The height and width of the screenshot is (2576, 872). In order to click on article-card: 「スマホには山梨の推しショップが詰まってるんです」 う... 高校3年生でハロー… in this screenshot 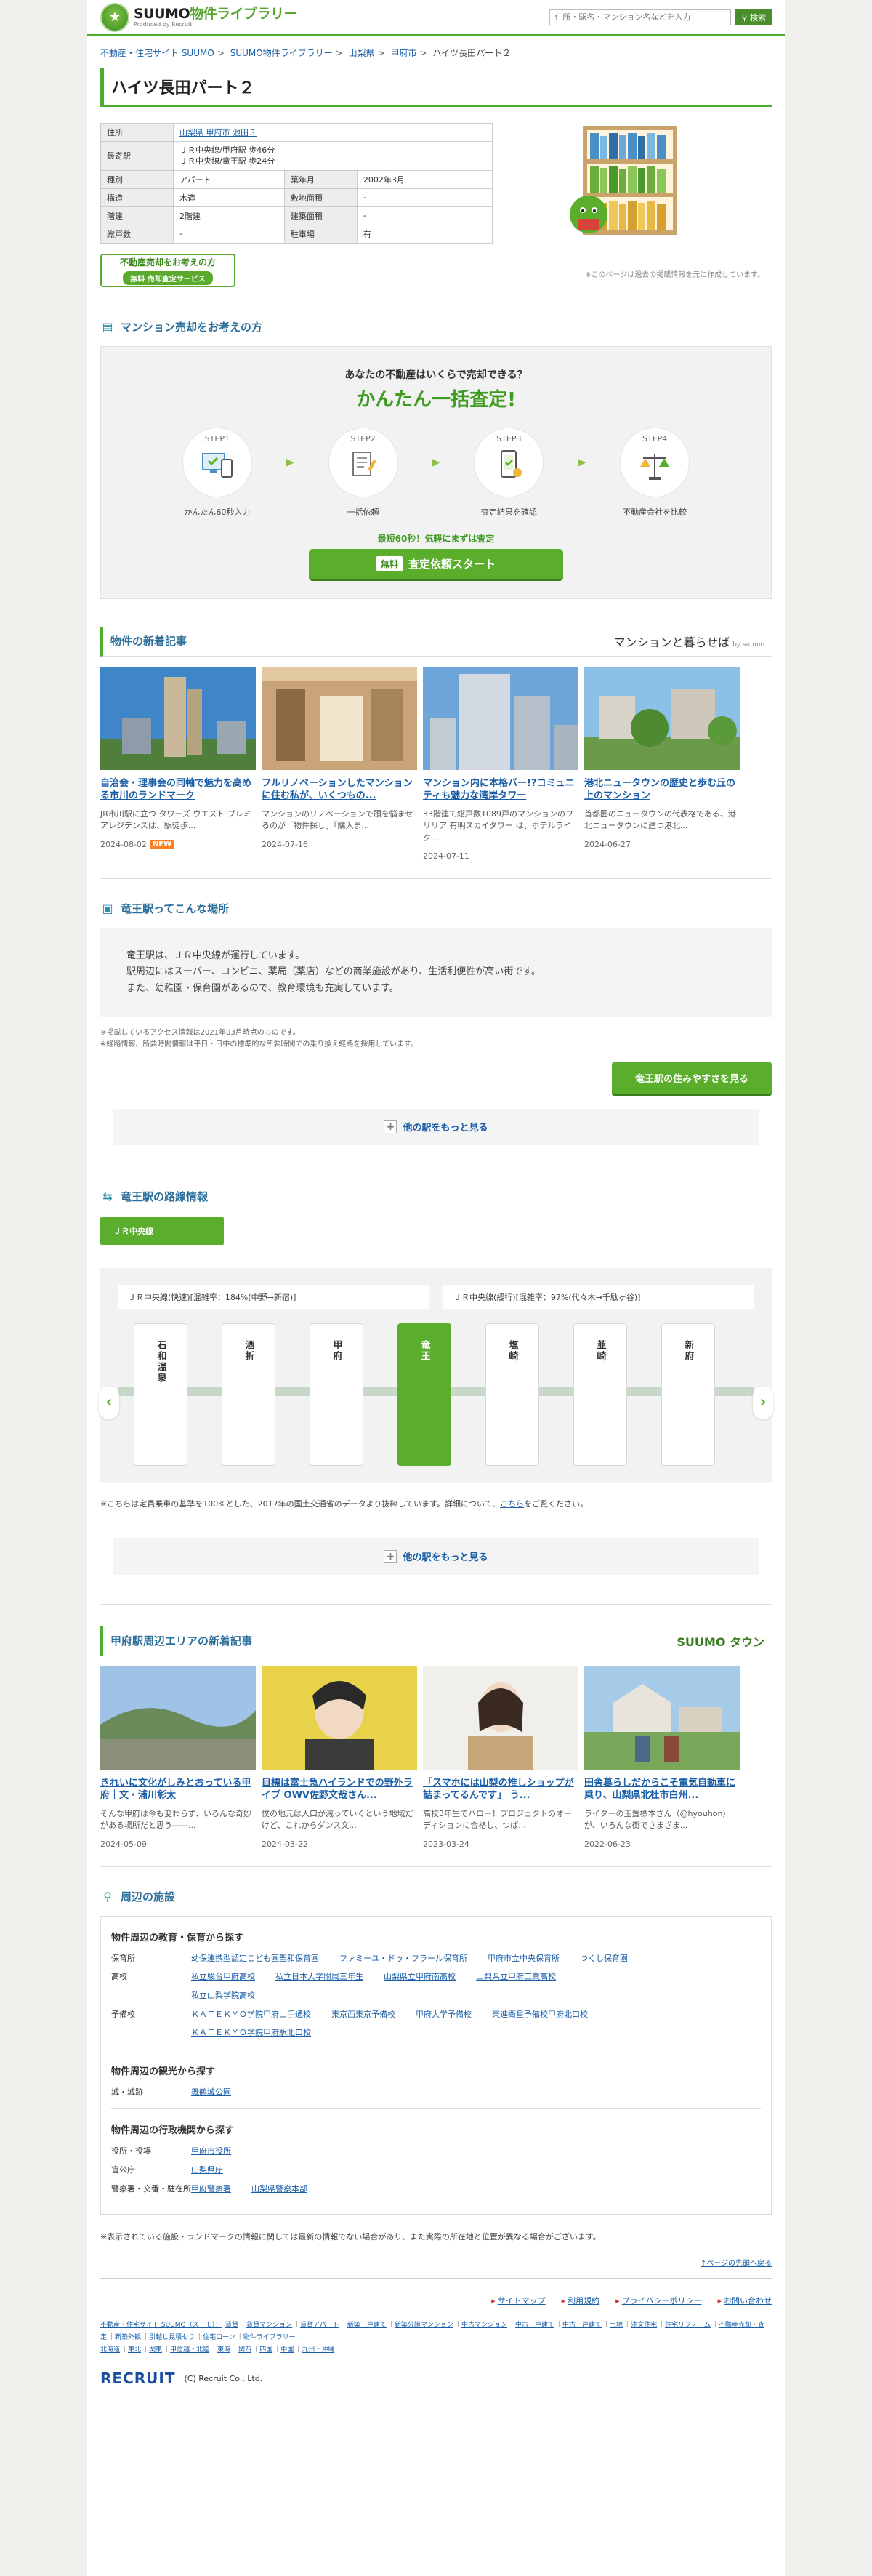, I will do `click(500, 1757)`.